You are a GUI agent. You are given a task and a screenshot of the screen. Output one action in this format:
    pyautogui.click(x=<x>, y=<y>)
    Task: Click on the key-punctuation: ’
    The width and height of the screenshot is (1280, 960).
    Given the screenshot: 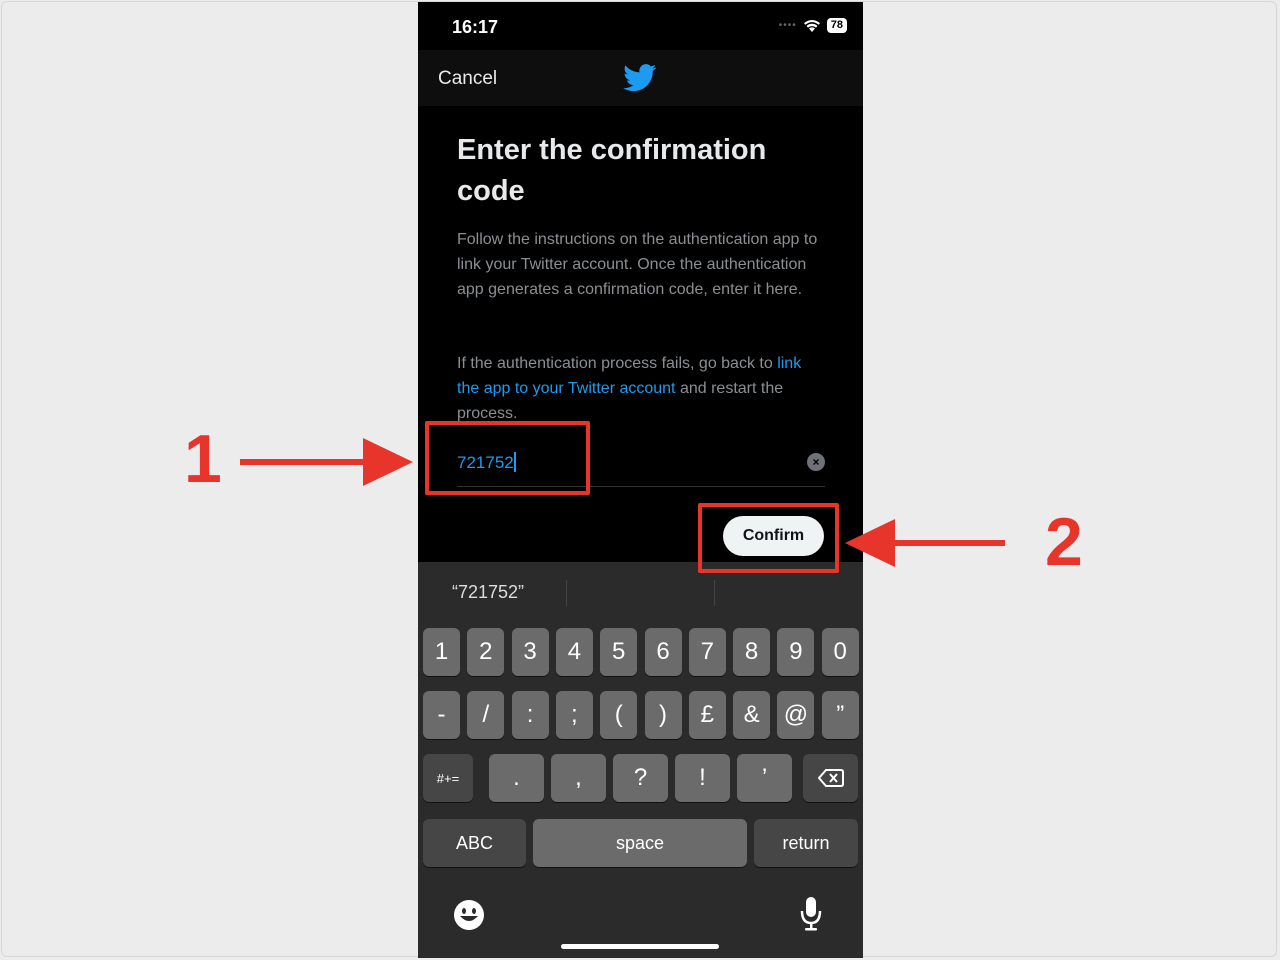 What is the action you would take?
    pyautogui.click(x=764, y=778)
    